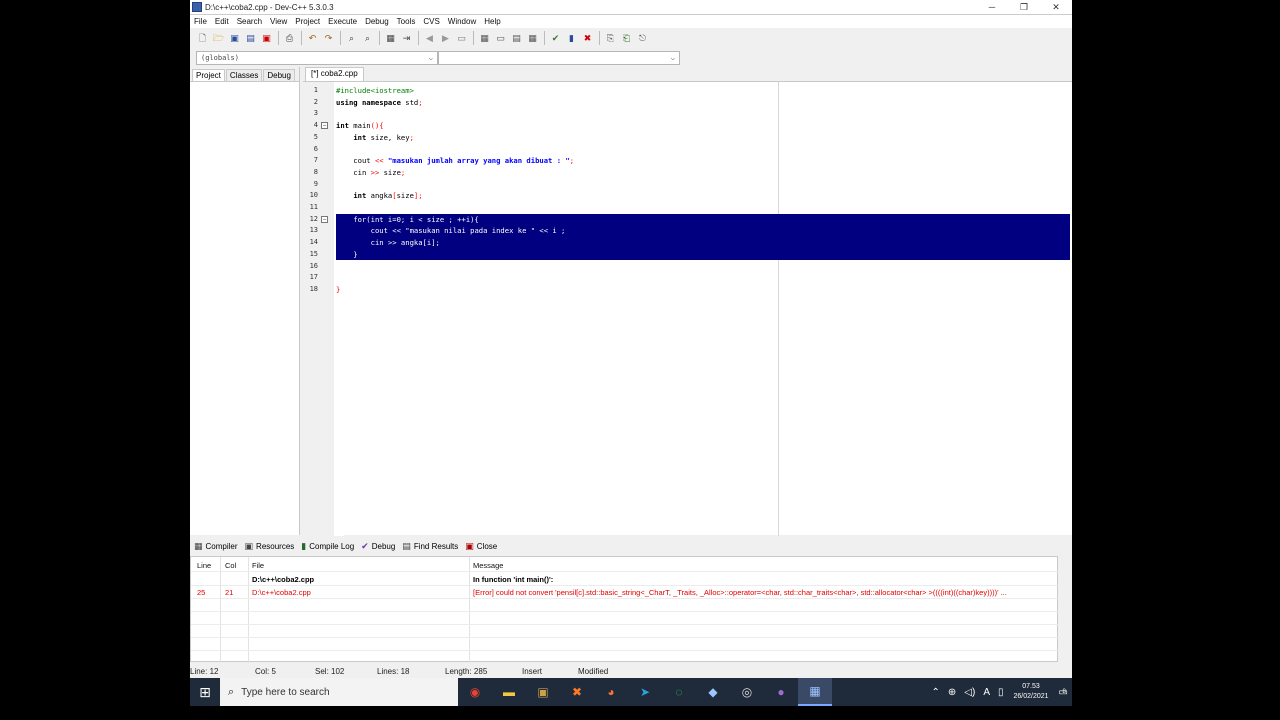  What do you see at coordinates (266, 38) in the screenshot?
I see `close-file-icon: ▣` at bounding box center [266, 38].